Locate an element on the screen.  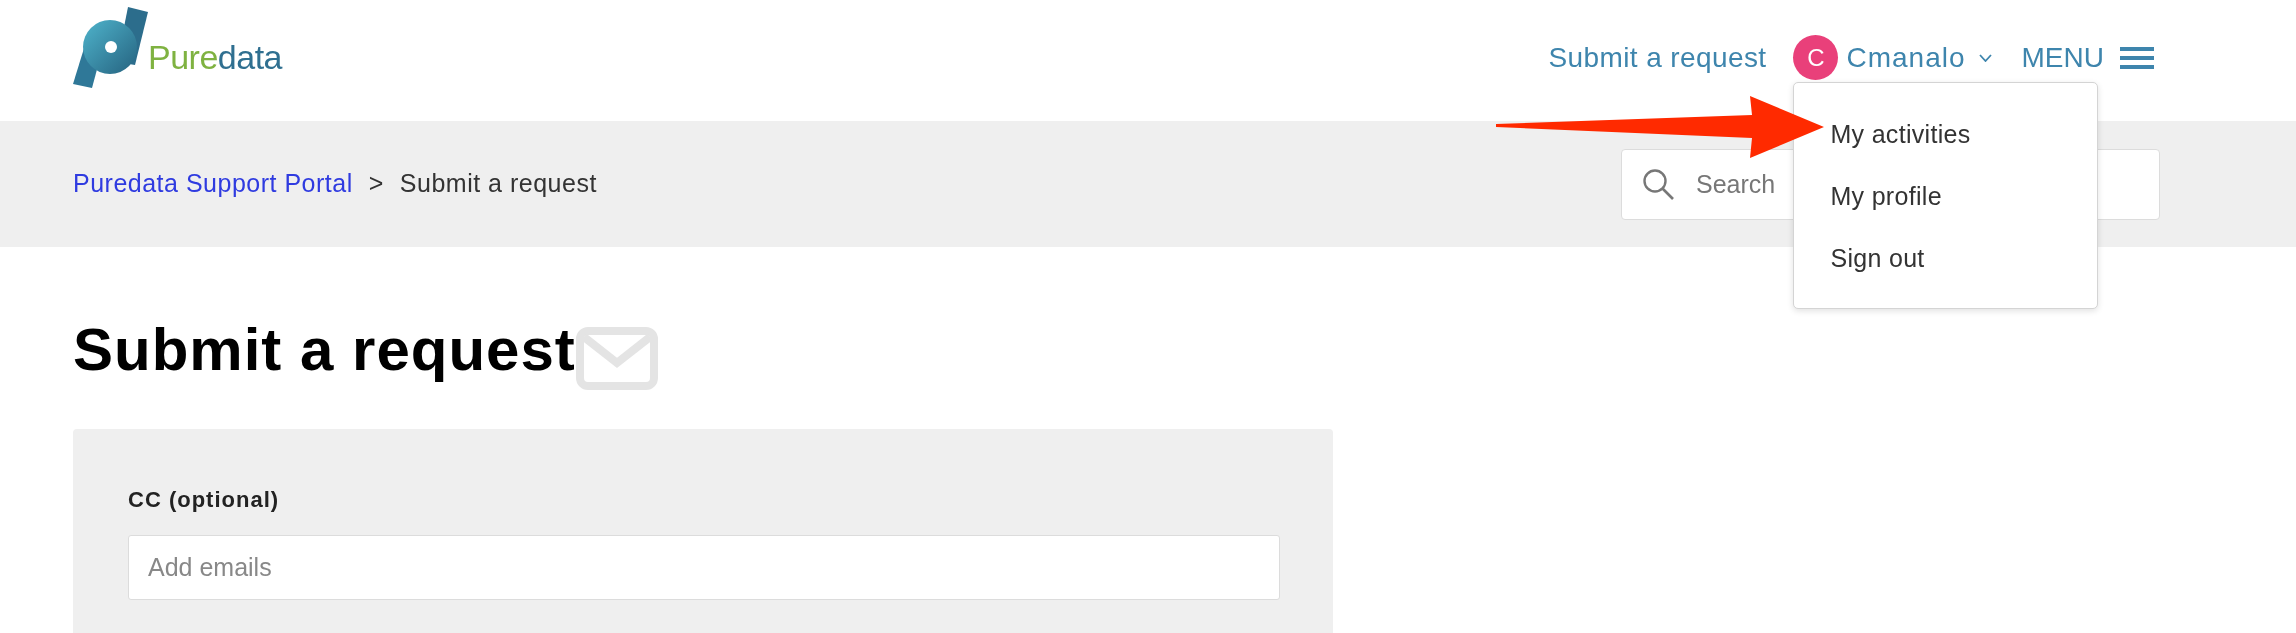
page-title: Submit a request is located at coordinates (324, 349).